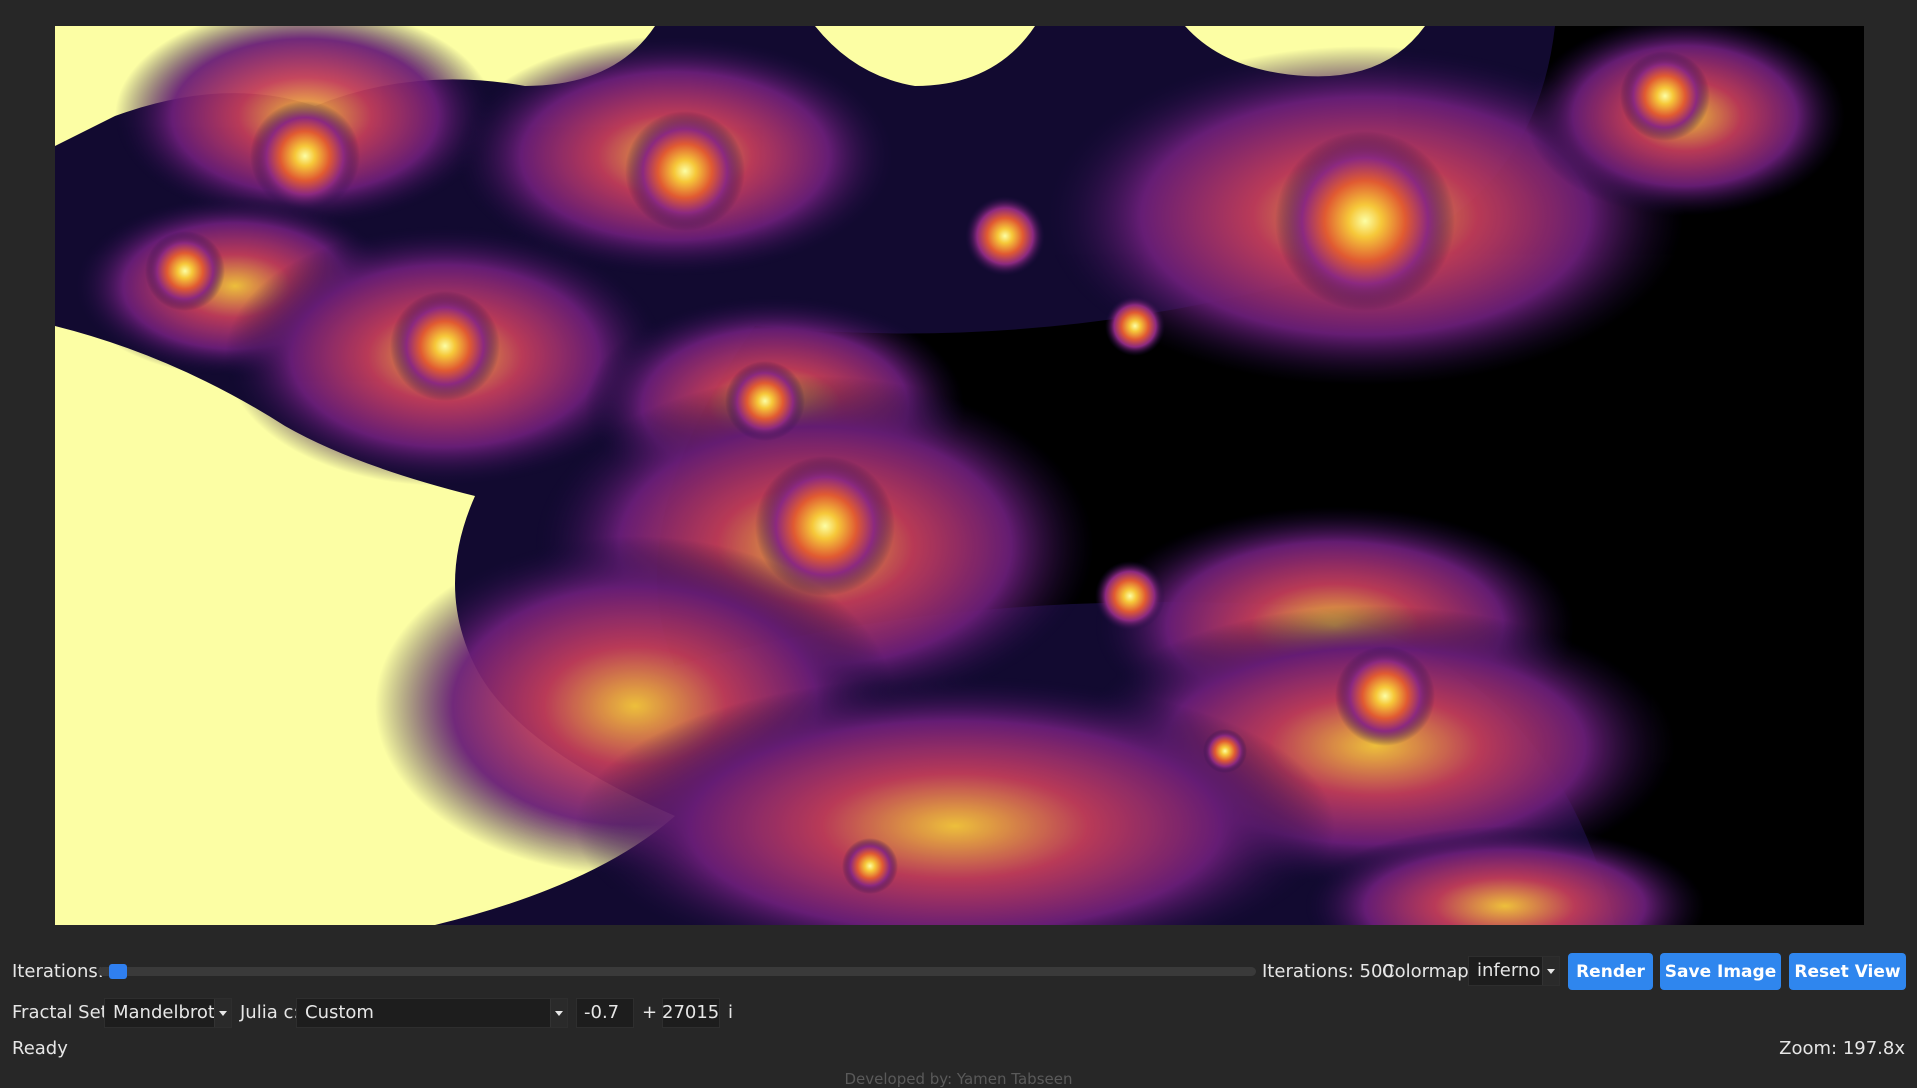 This screenshot has height=1088, width=1917. I want to click on slider-handle, so click(118, 971).